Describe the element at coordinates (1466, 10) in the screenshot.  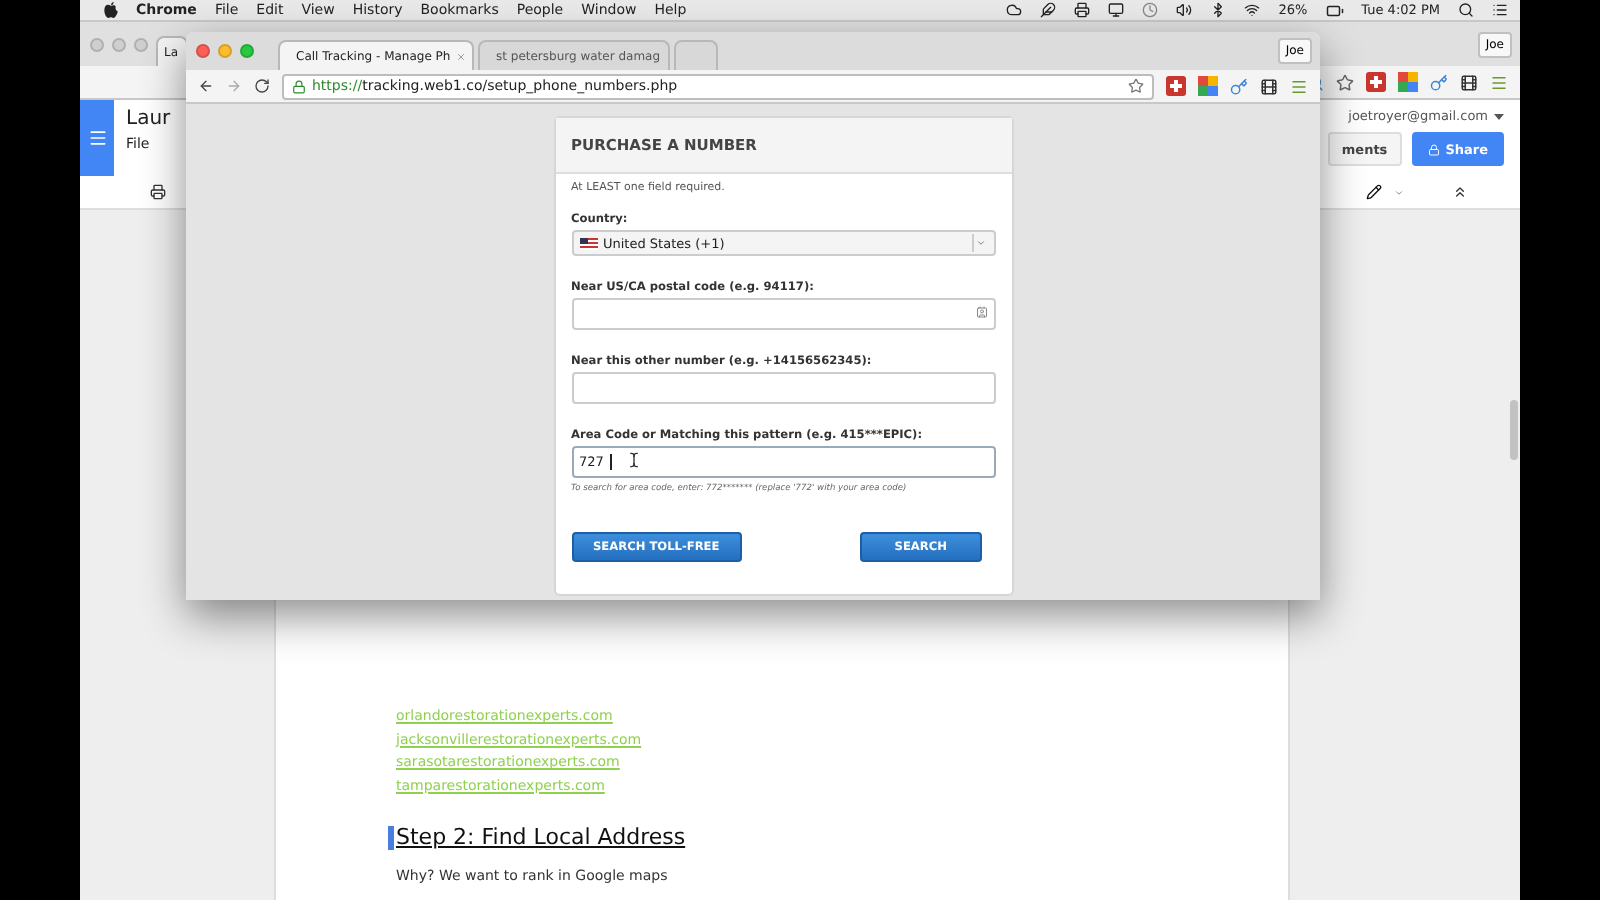
I see `search-icon` at that location.